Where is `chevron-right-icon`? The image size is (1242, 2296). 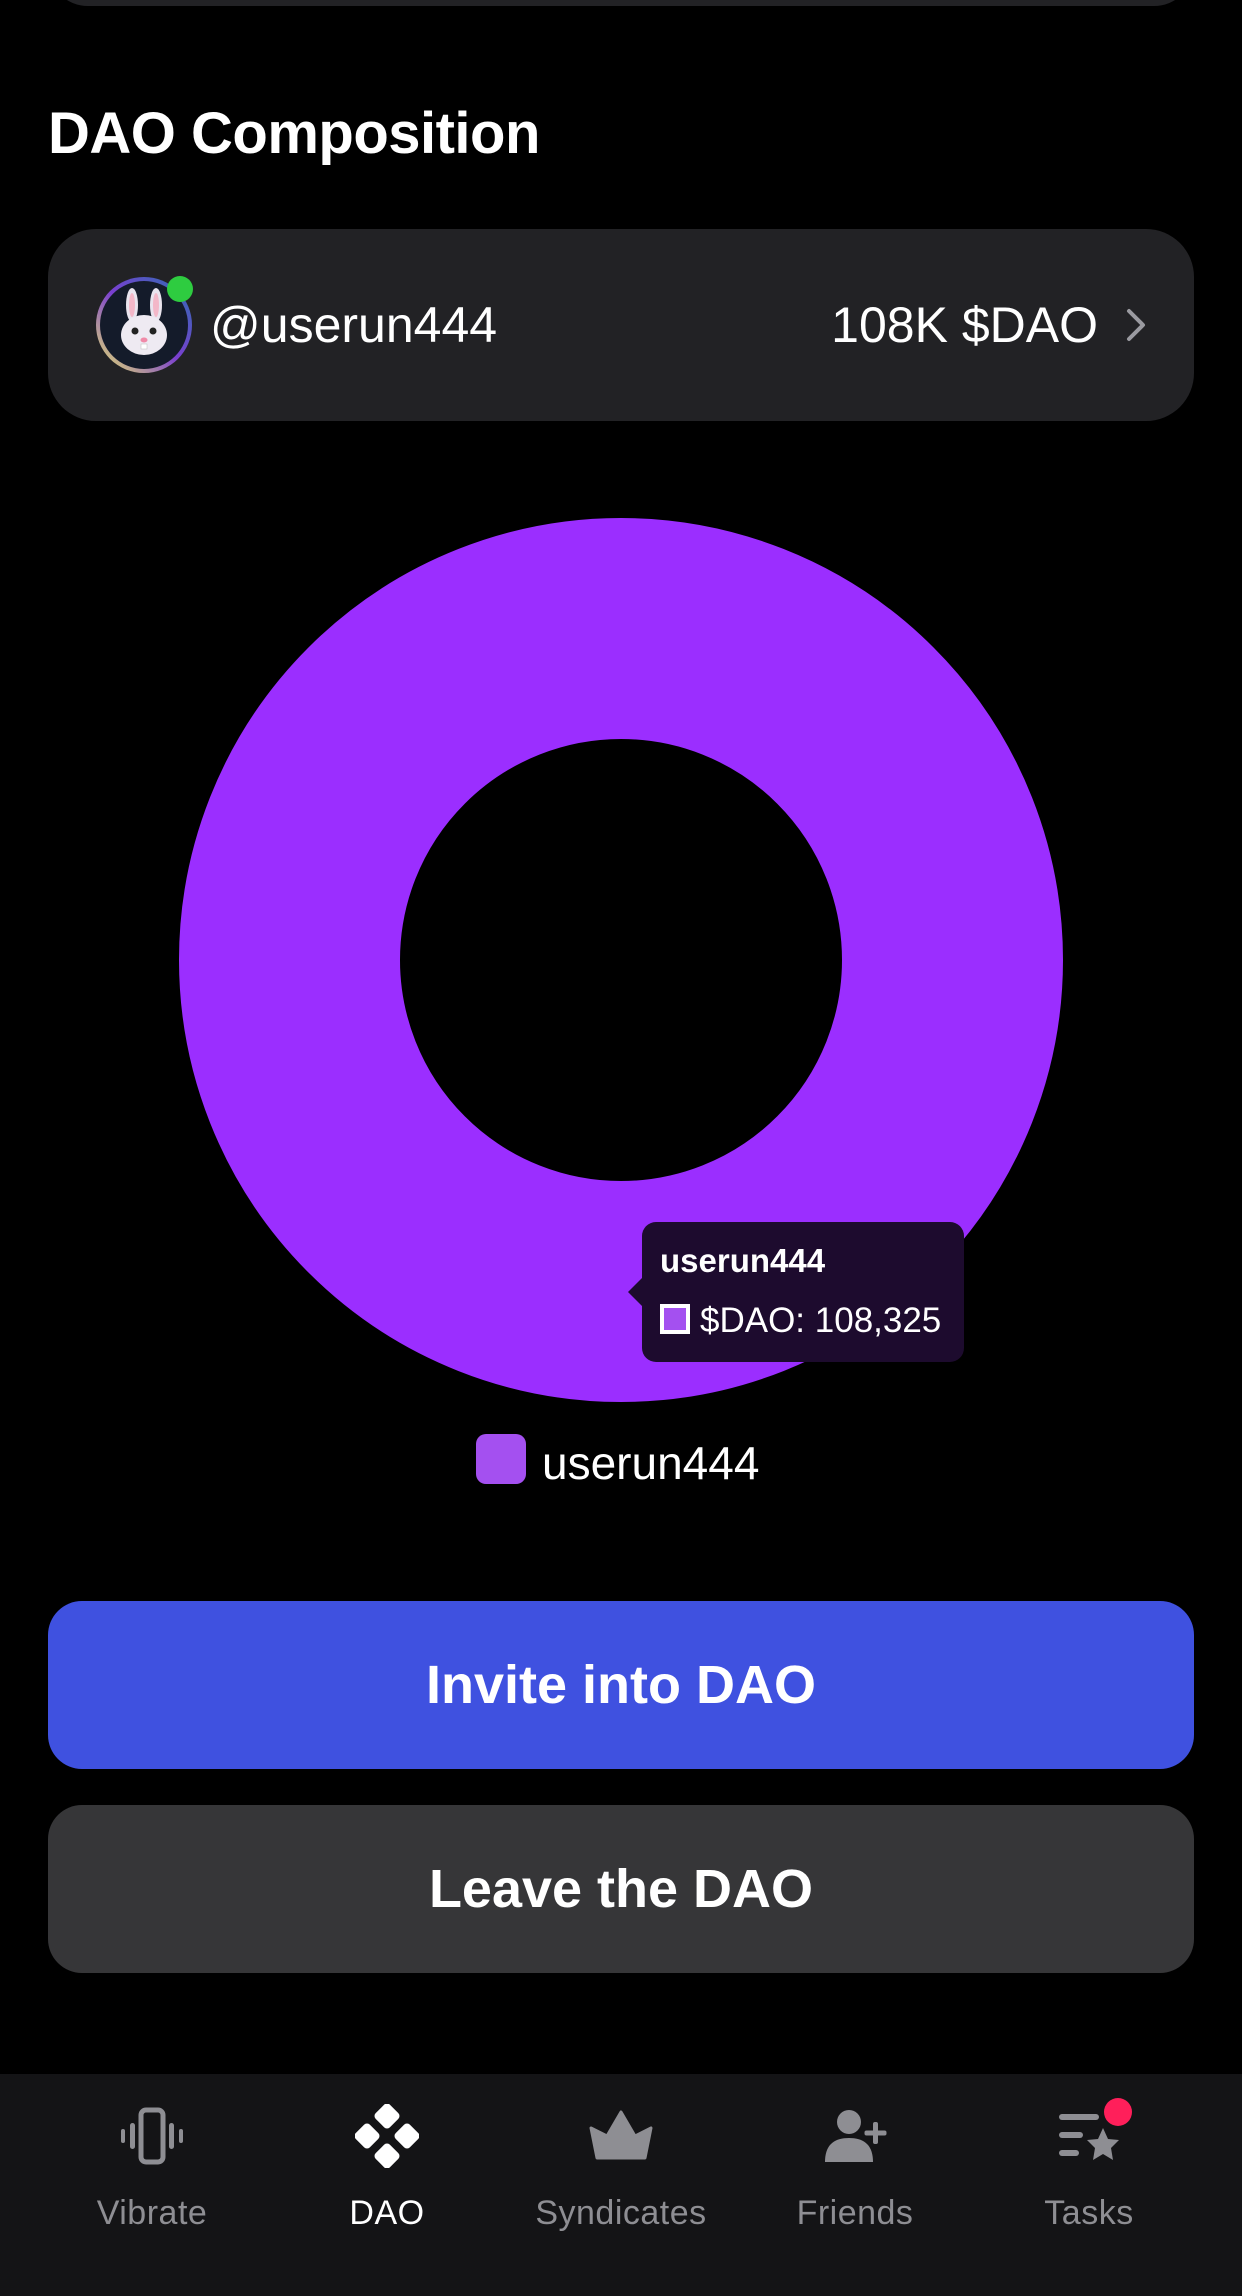 chevron-right-icon is located at coordinates (1136, 325).